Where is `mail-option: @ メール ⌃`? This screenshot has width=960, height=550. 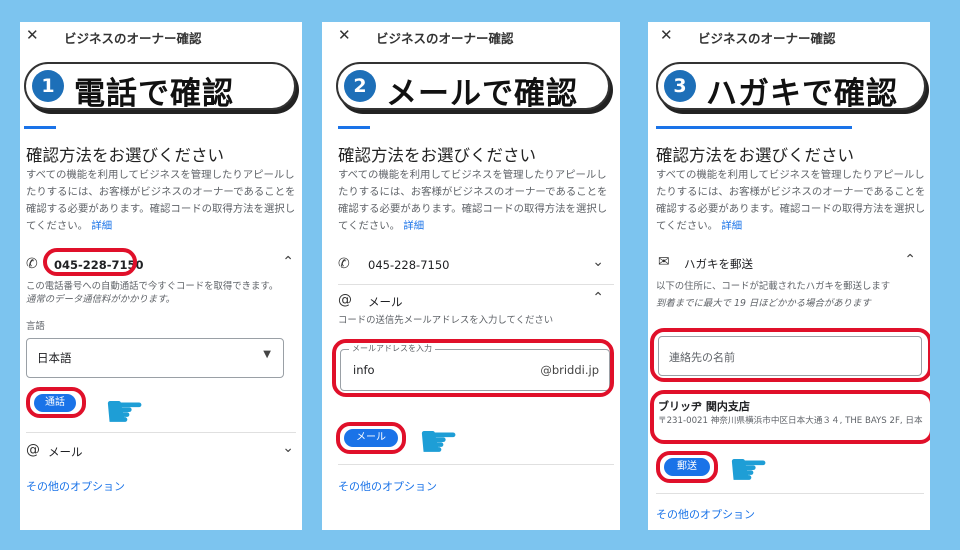 mail-option: @ メール ⌃ is located at coordinates (476, 301).